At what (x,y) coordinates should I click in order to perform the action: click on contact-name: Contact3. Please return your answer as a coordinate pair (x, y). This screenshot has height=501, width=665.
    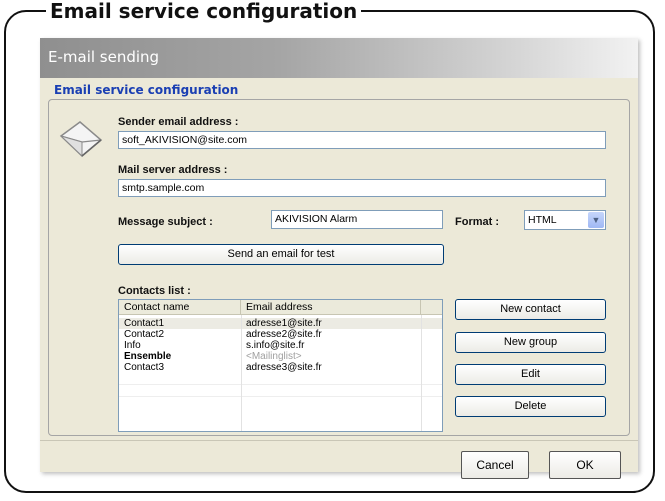
    Looking at the image, I should click on (144, 367).